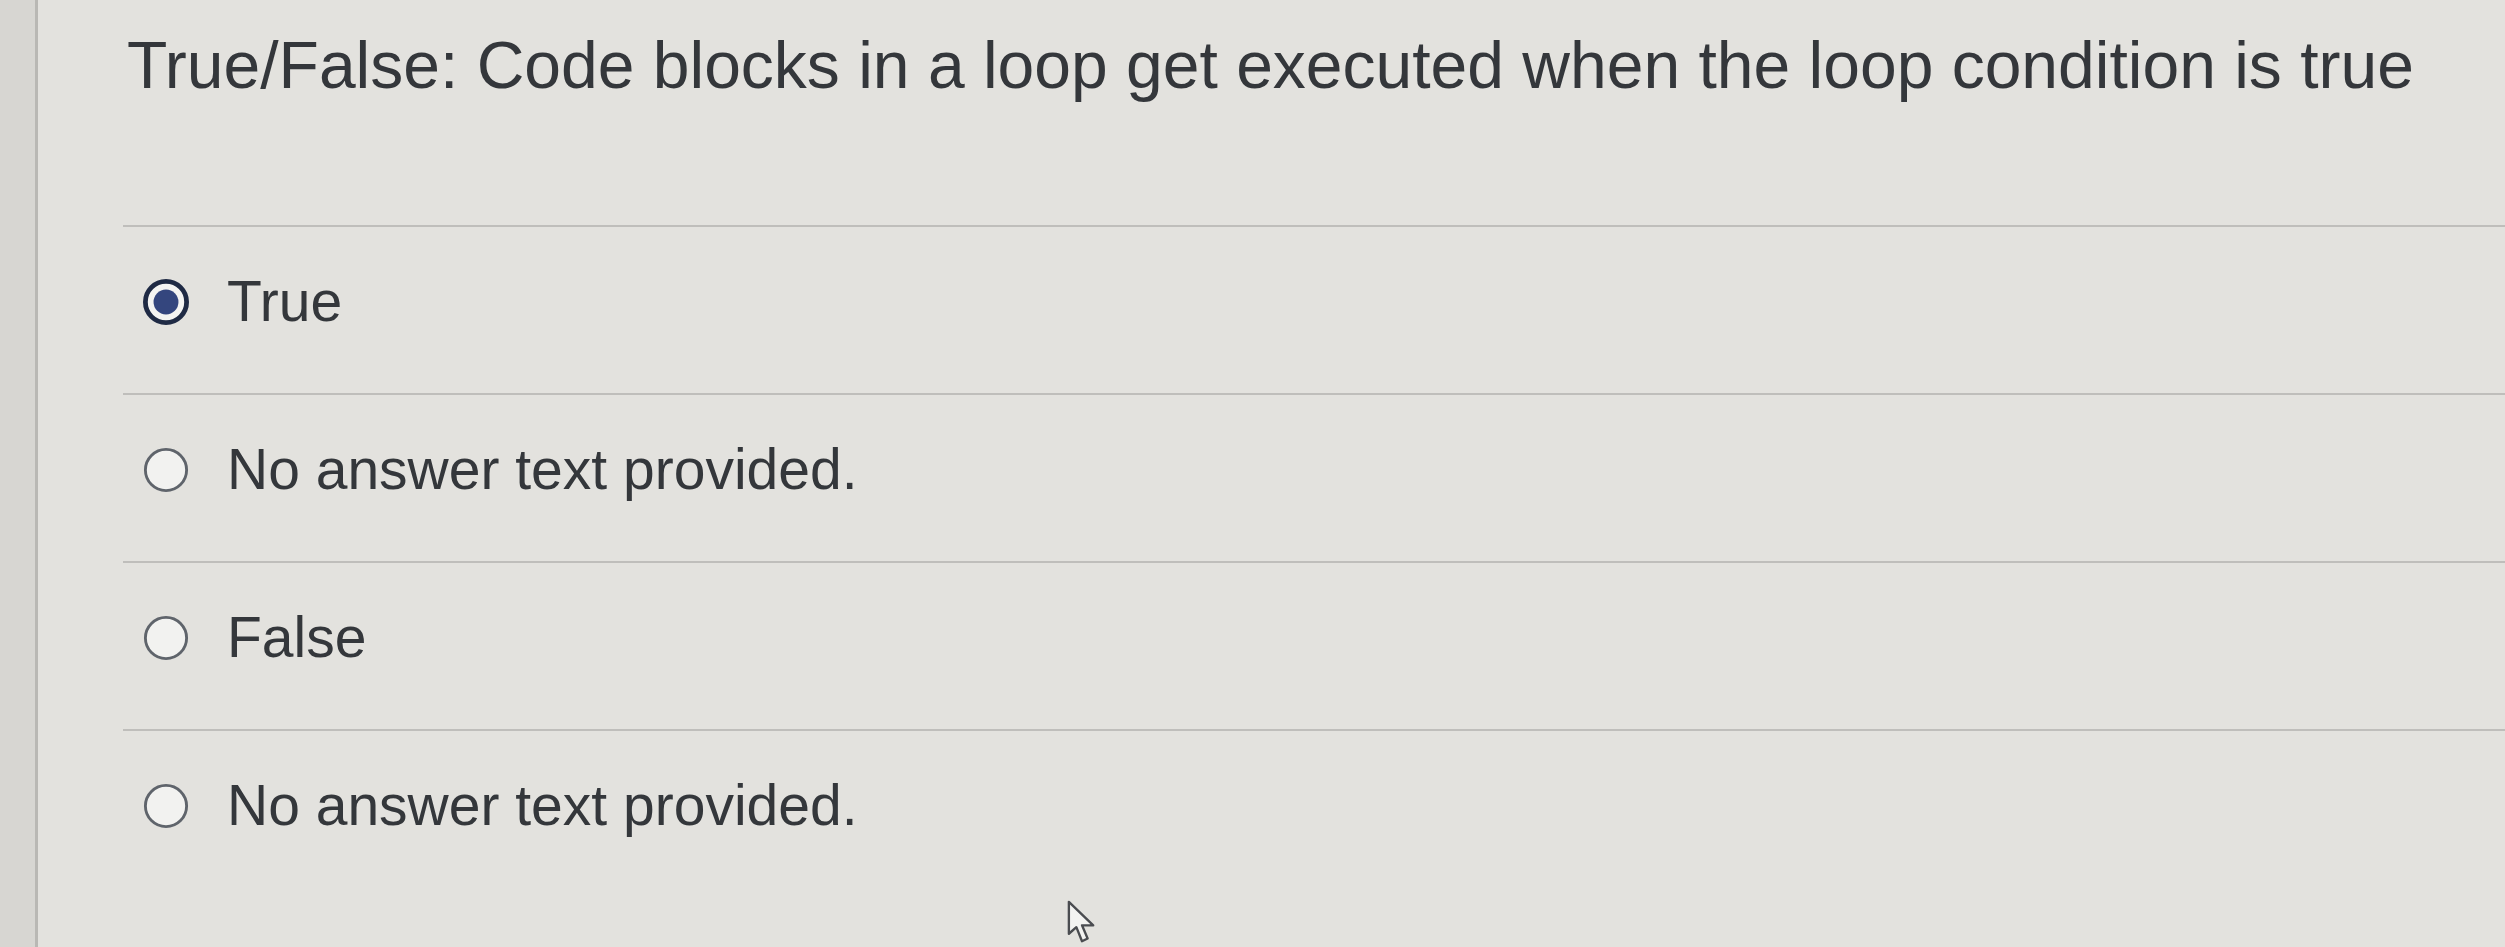 The width and height of the screenshot is (2505, 947). What do you see at coordinates (285, 302) in the screenshot?
I see `answer-label: True` at bounding box center [285, 302].